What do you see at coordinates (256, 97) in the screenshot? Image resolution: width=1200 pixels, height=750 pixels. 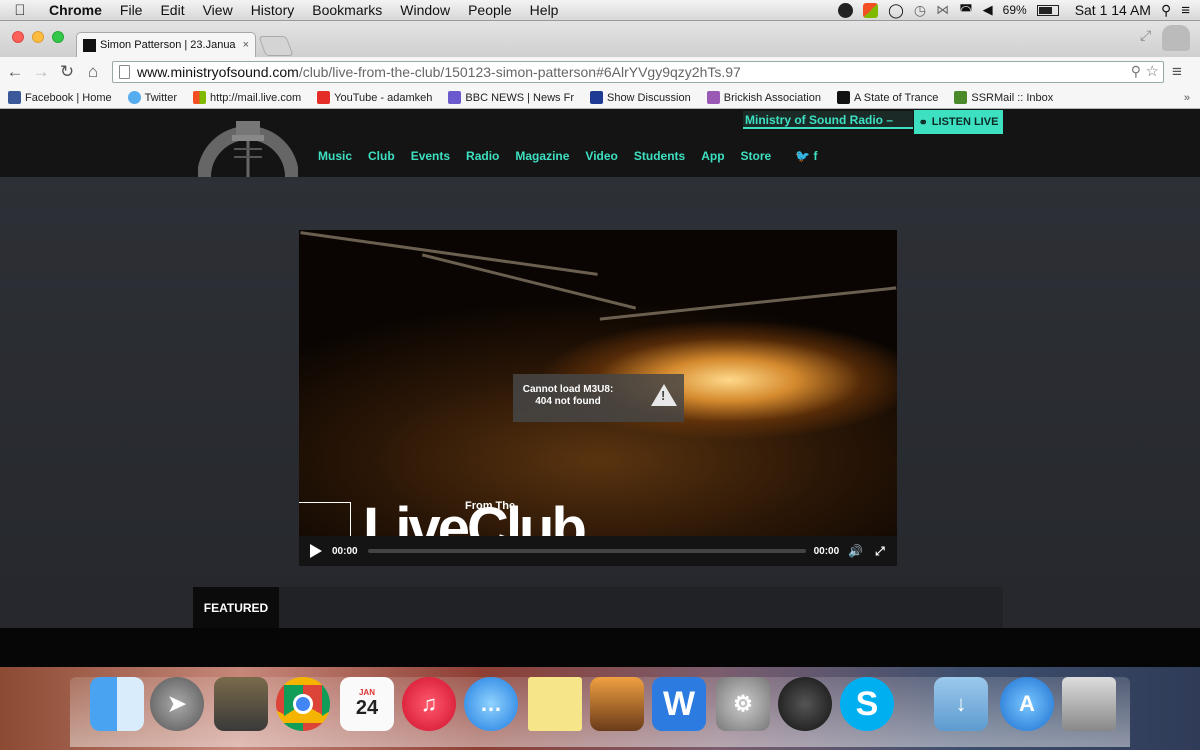 I see `bookmark-label: http://mail.live.com` at bounding box center [256, 97].